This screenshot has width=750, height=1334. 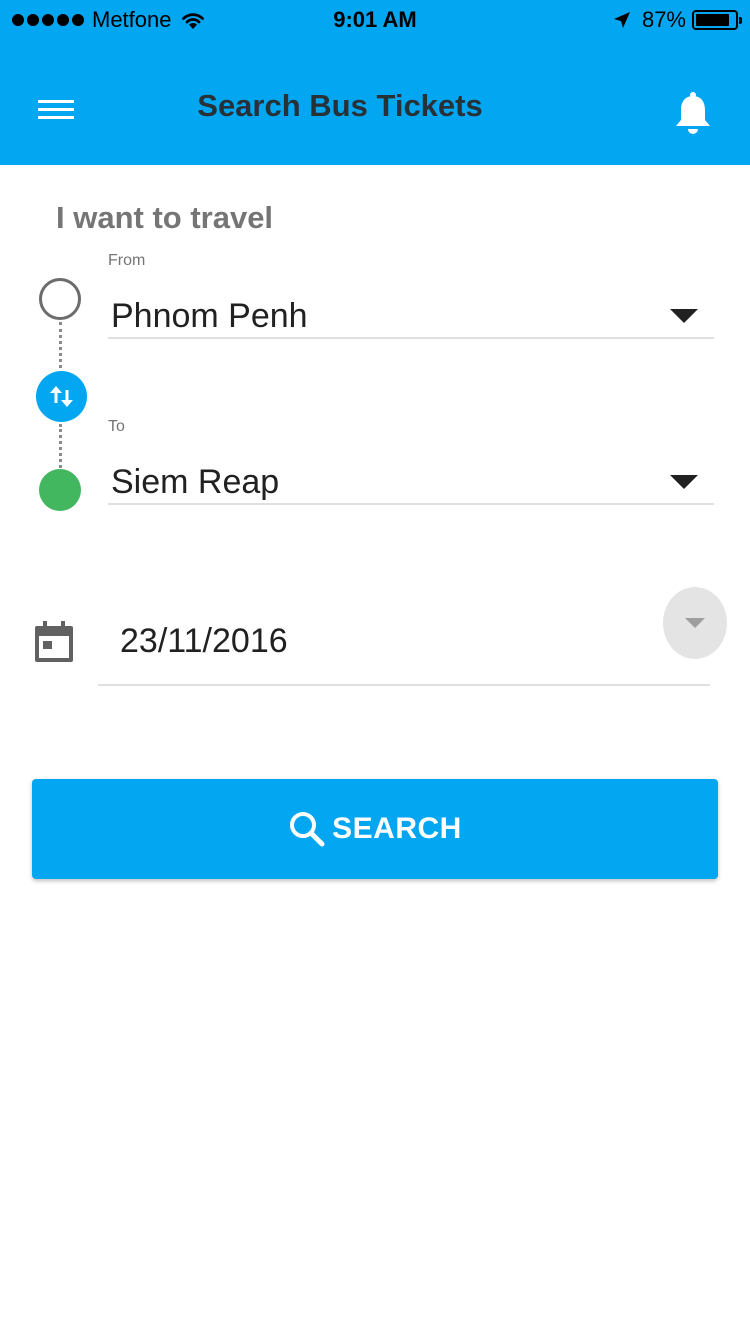 What do you see at coordinates (307, 829) in the screenshot?
I see `search-icon` at bounding box center [307, 829].